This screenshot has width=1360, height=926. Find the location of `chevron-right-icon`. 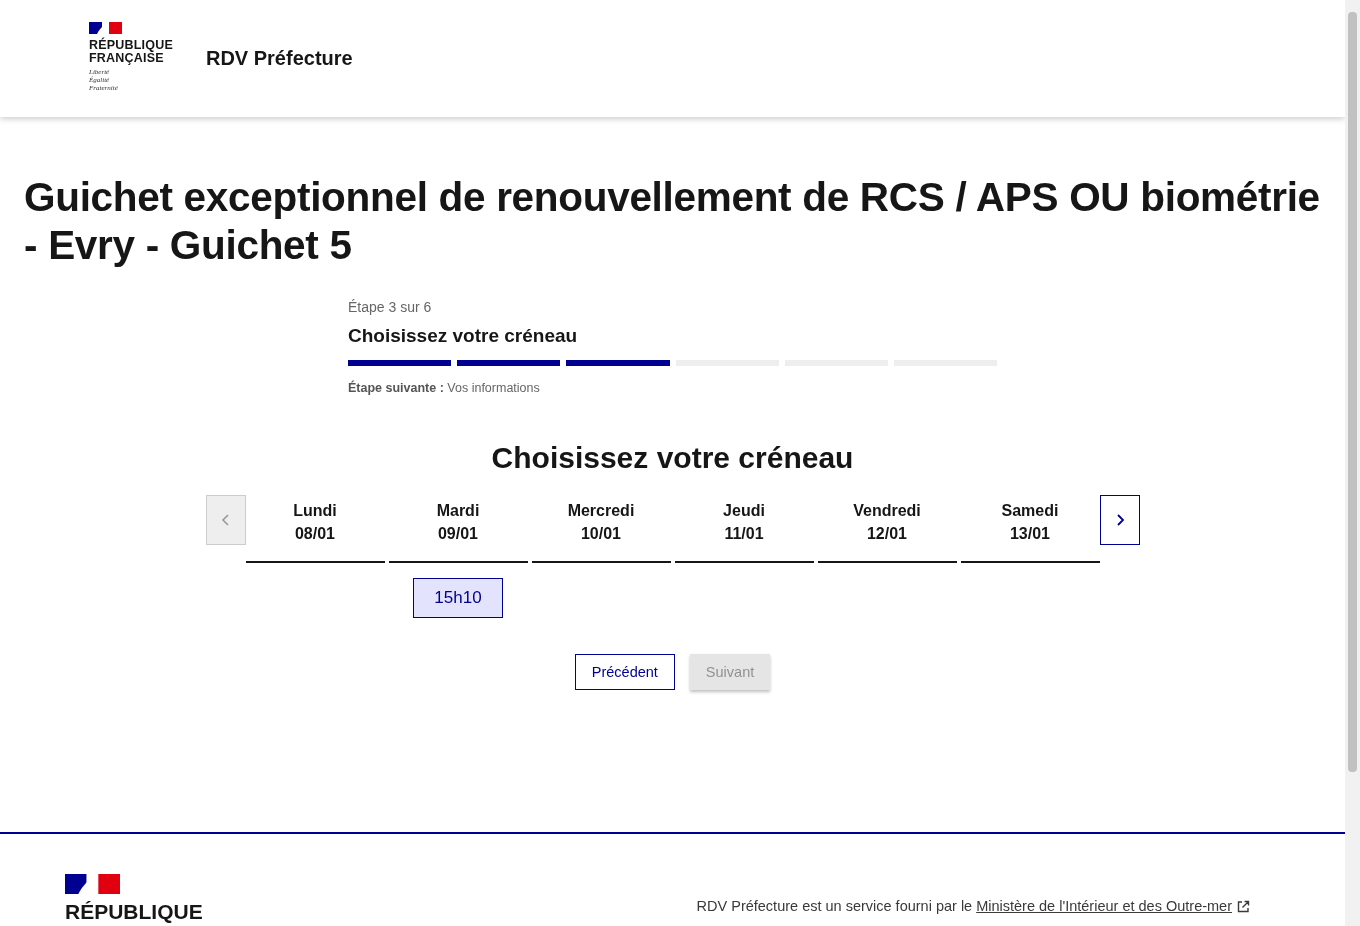

chevron-right-icon is located at coordinates (1119, 520).